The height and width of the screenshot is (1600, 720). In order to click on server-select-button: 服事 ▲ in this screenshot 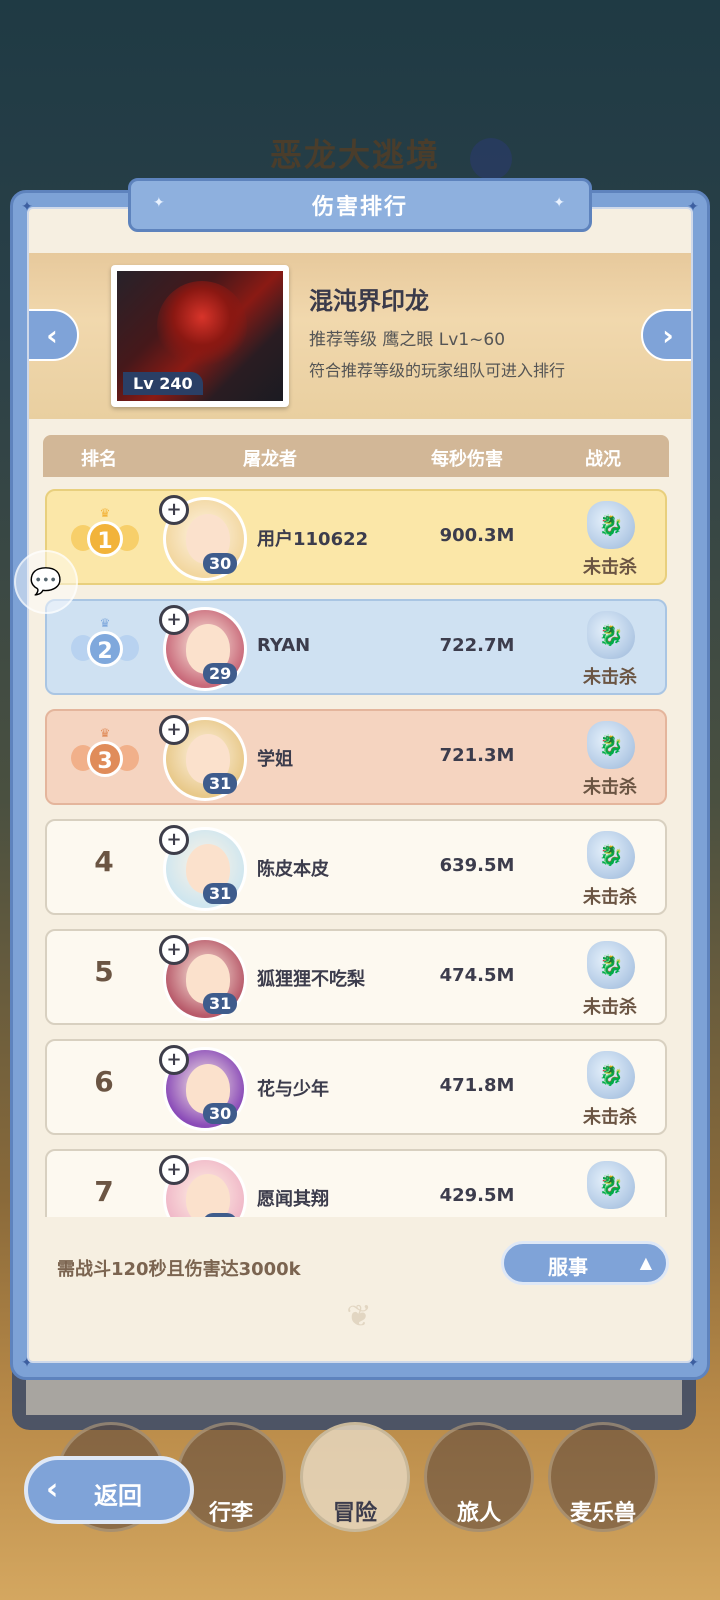, I will do `click(585, 1263)`.